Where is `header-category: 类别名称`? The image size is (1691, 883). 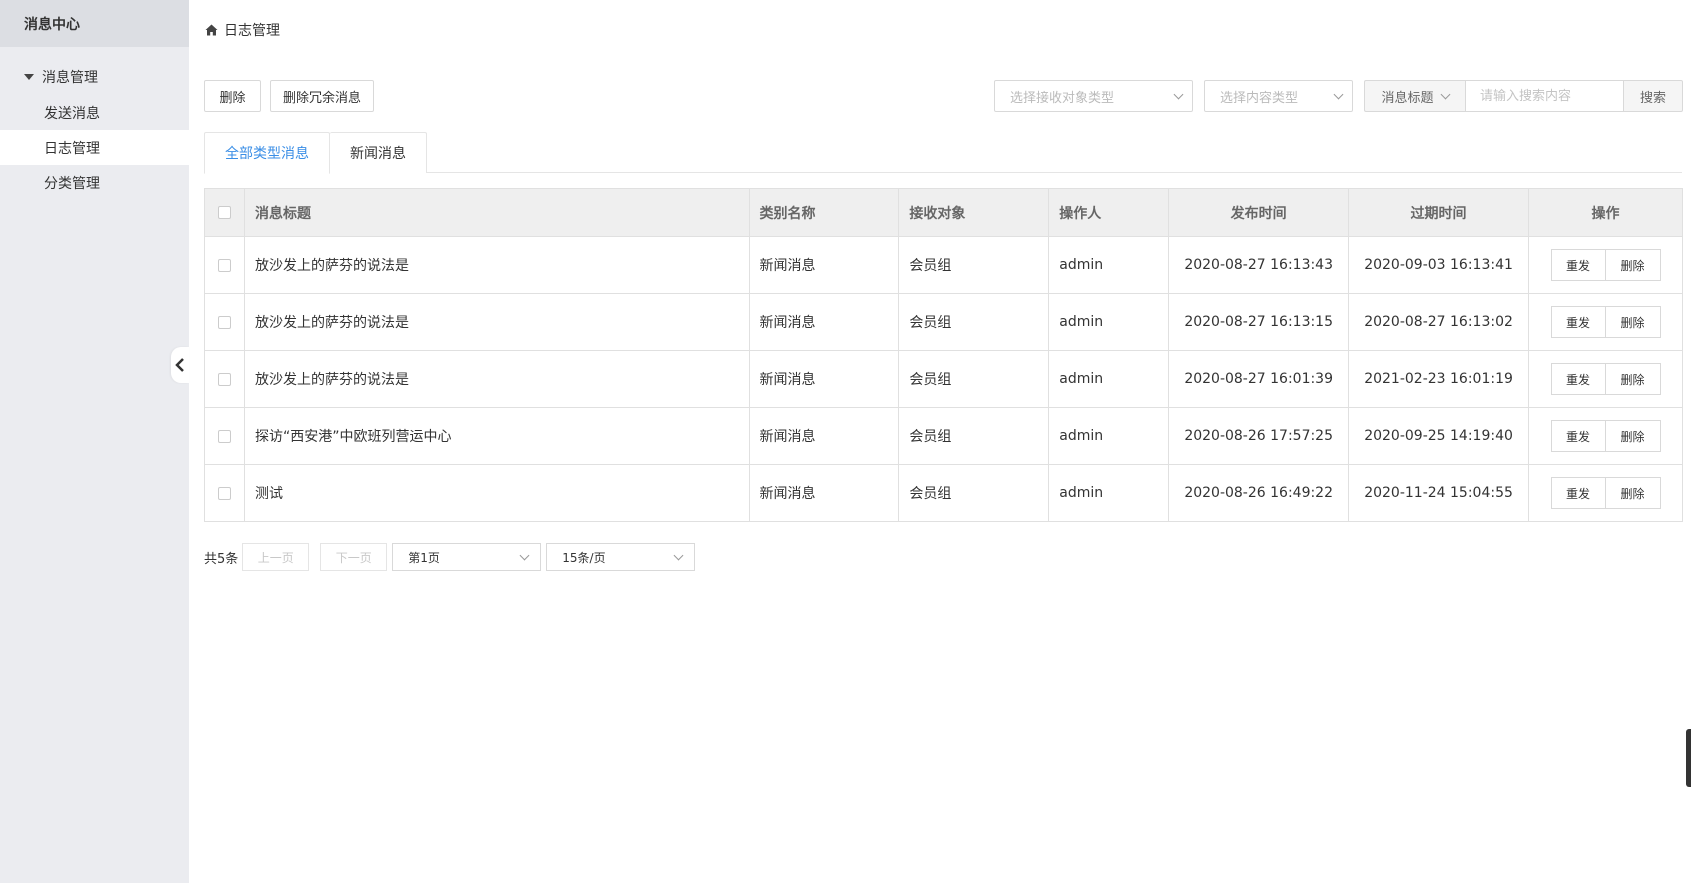
header-category: 类别名称 is located at coordinates (824, 212).